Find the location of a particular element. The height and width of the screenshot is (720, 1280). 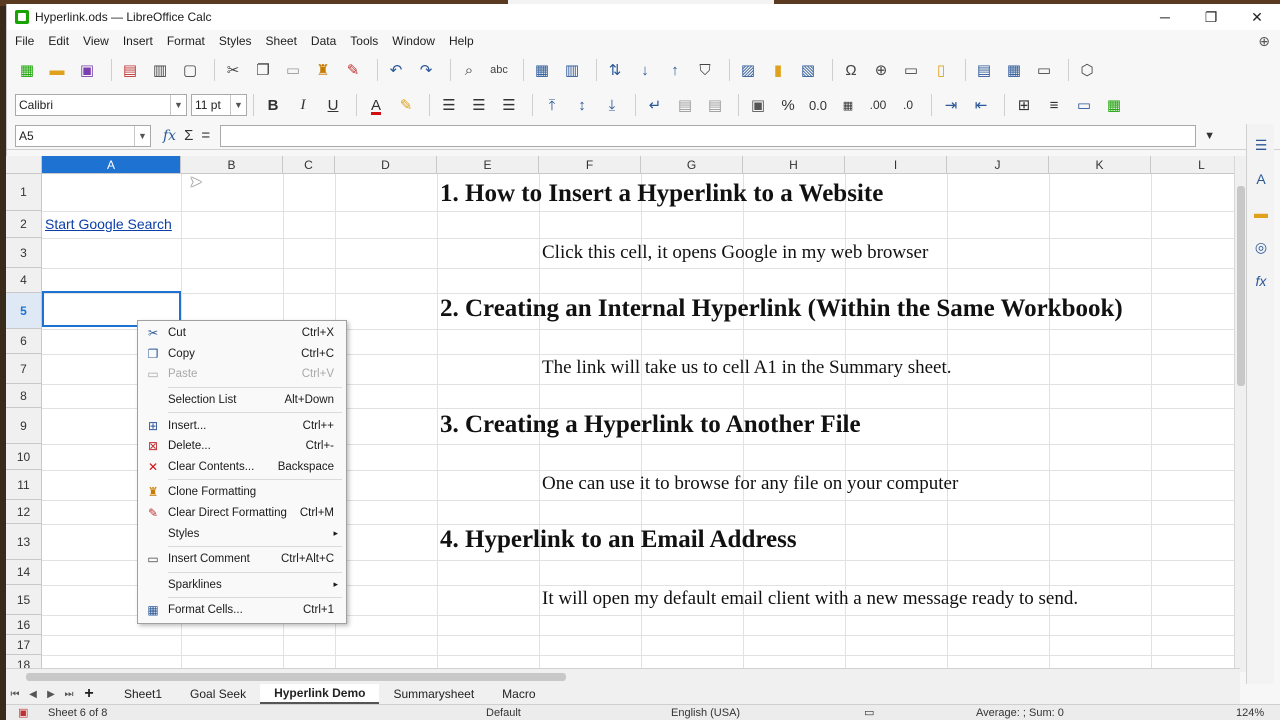

wrap-text-icon: ↵ is located at coordinates (655, 105).